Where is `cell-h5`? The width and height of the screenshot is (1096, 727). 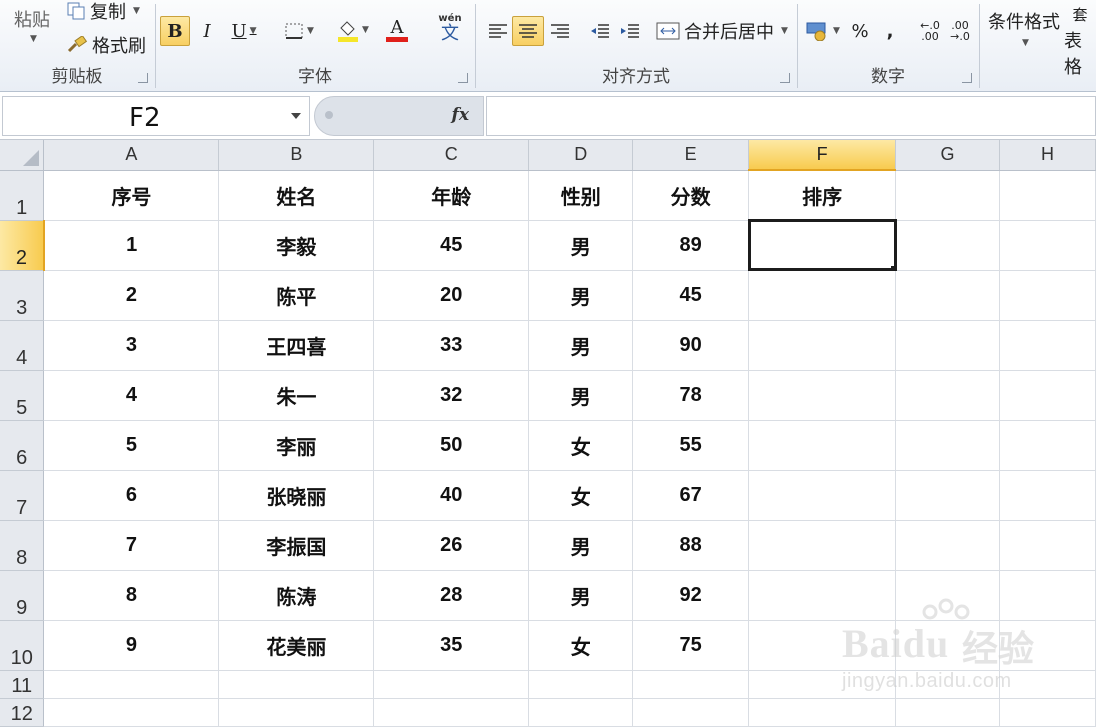 cell-h5 is located at coordinates (1047, 395).